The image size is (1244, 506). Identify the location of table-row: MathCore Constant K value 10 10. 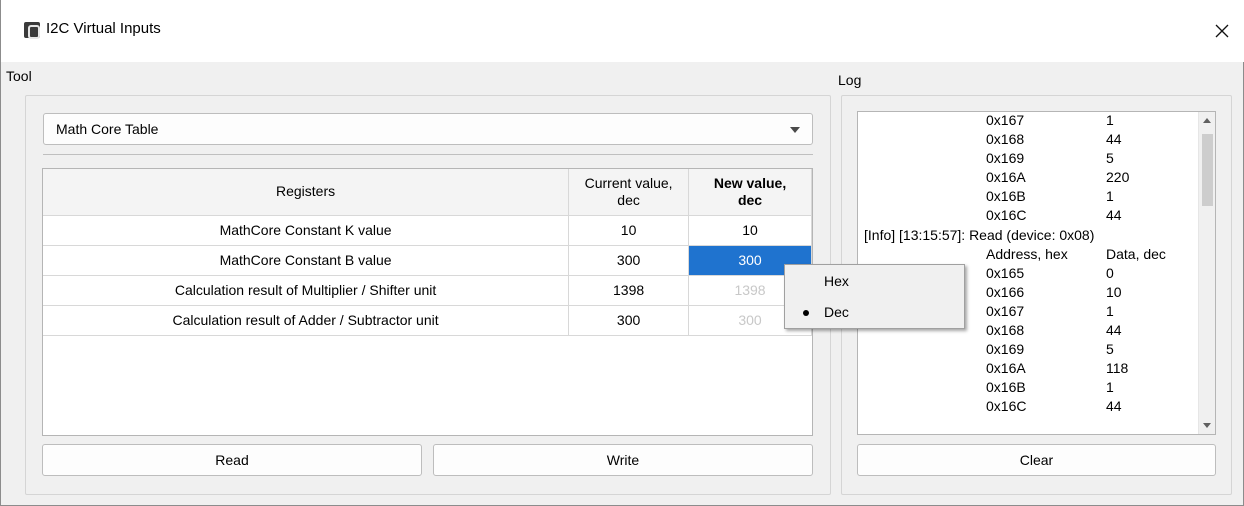
(427, 230).